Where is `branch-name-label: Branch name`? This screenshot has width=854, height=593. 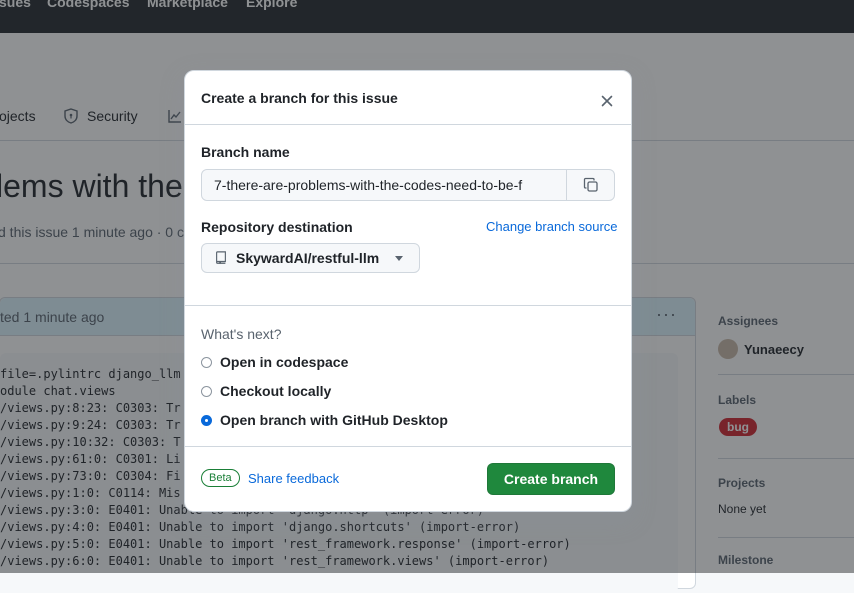 branch-name-label: Branch name is located at coordinates (245, 152).